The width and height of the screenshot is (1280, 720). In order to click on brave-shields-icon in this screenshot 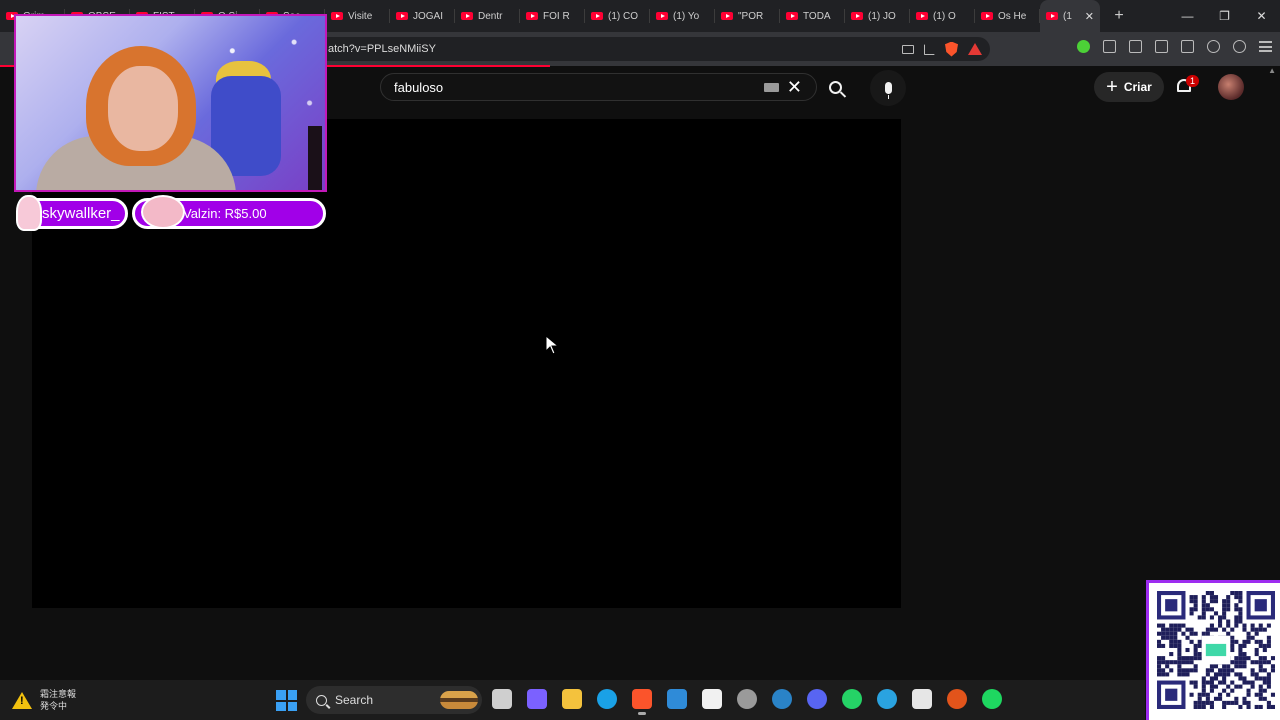, I will do `click(951, 49)`.